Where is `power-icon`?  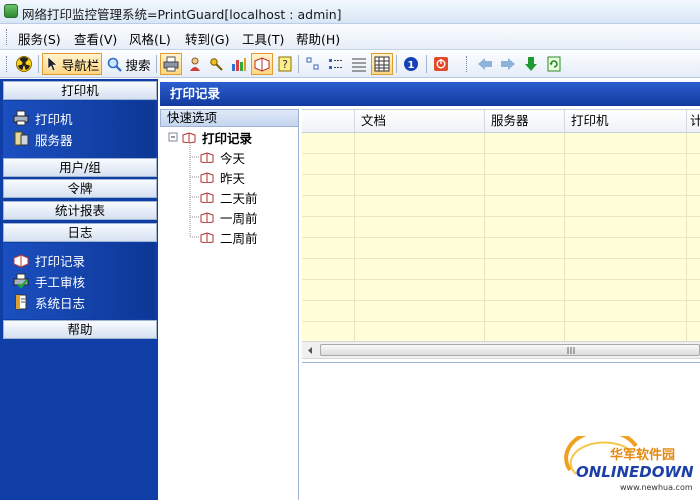
power-icon is located at coordinates (441, 64).